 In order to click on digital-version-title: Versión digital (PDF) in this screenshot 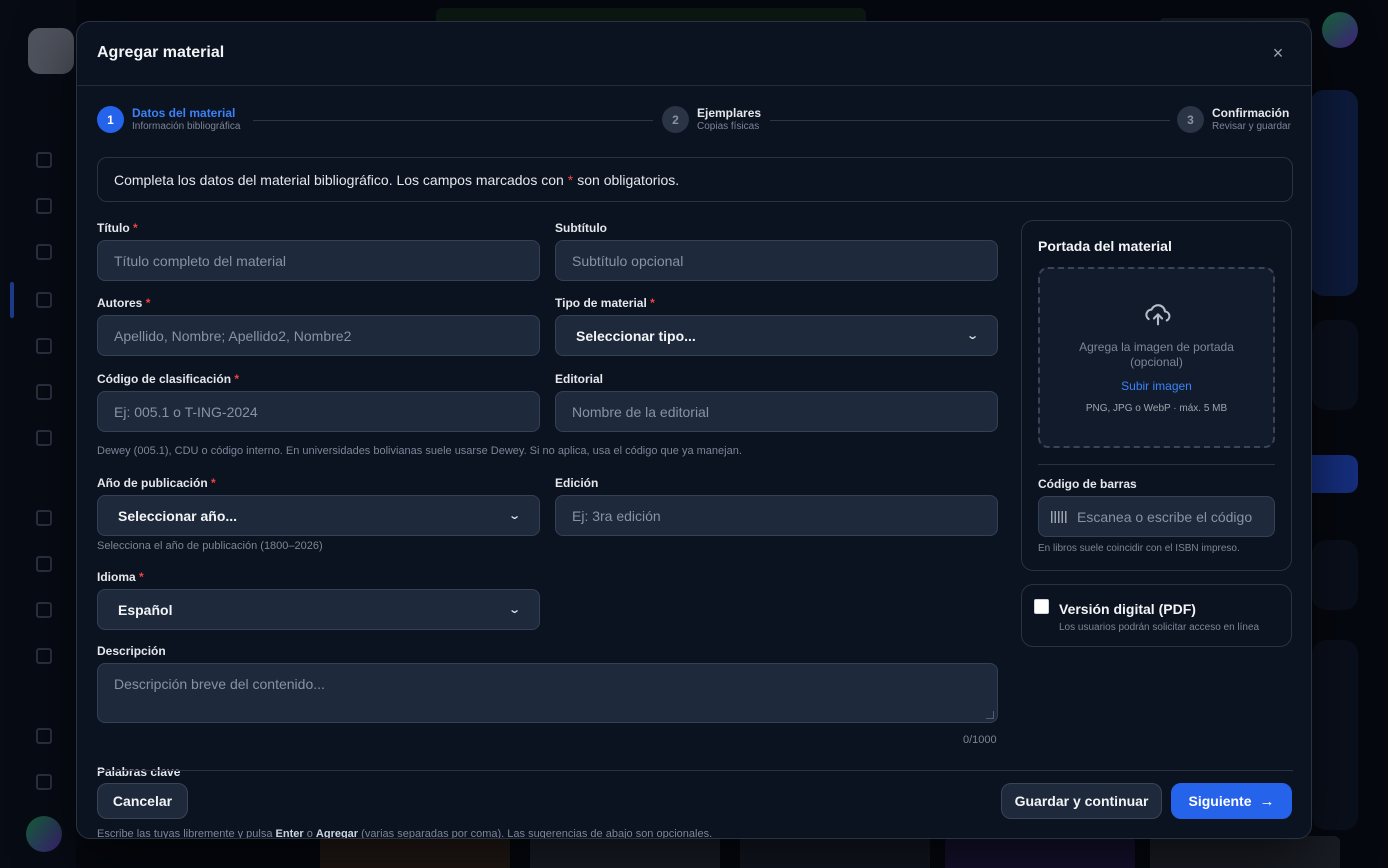, I will do `click(1127, 609)`.